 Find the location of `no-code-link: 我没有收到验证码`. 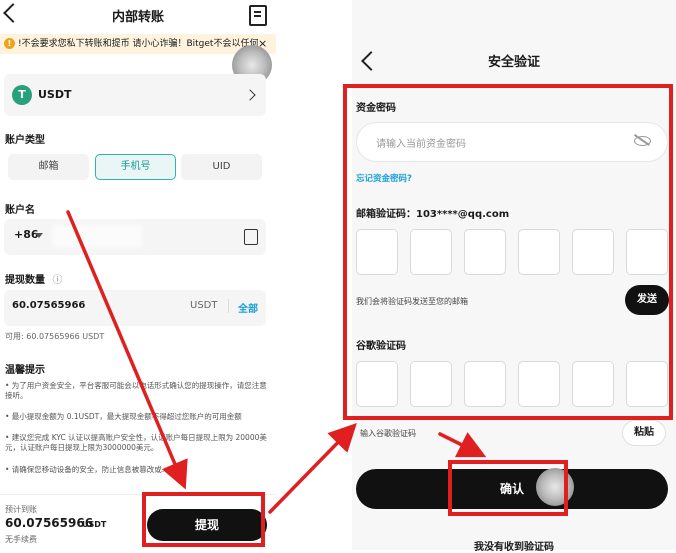

no-code-link: 我没有收到验证码 is located at coordinates (514, 545).